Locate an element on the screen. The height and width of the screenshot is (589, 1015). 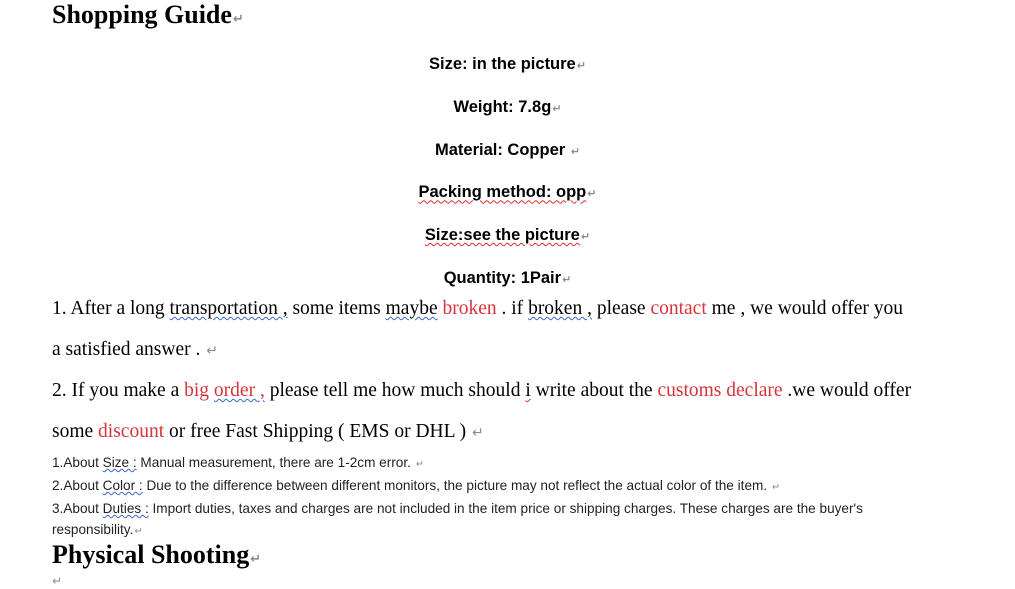
note-3-number: 3. is located at coordinates (58, 508).